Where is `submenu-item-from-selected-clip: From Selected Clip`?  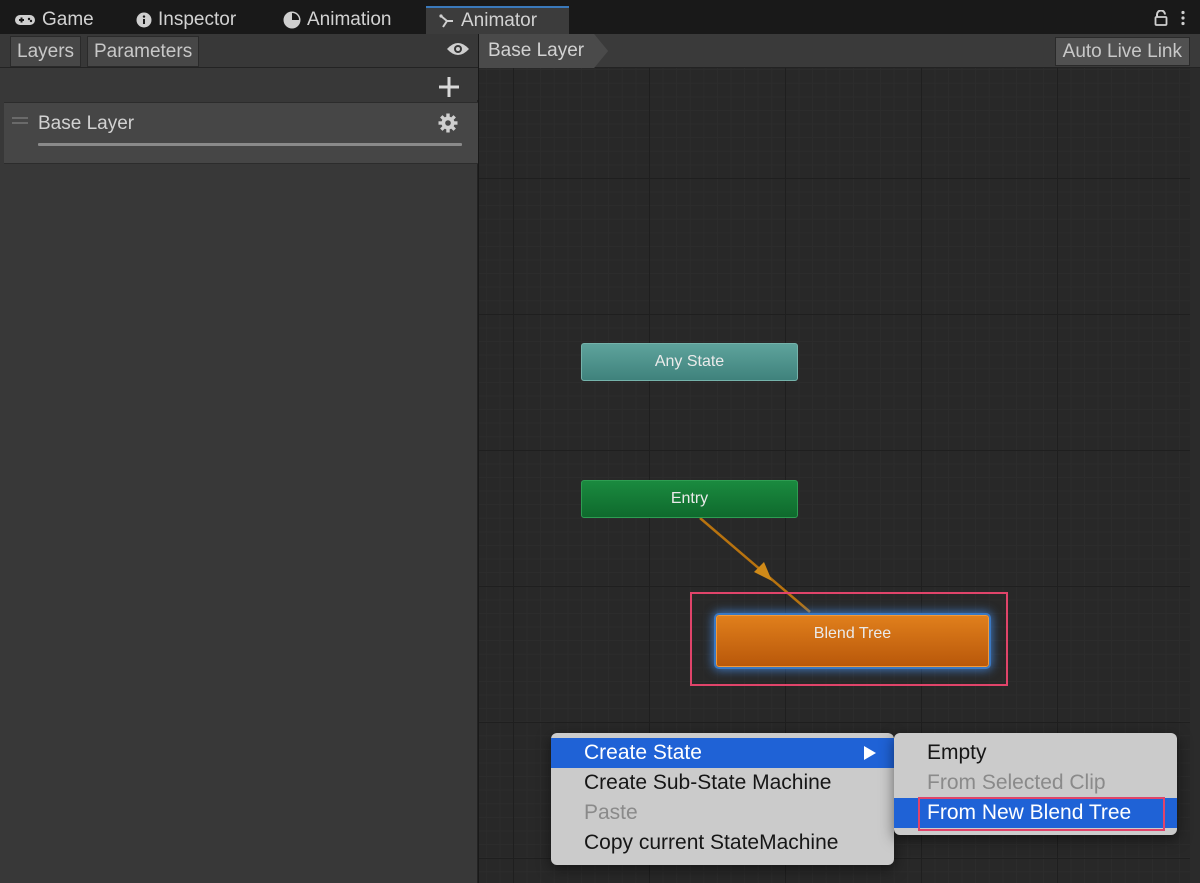 submenu-item-from-selected-clip: From Selected Clip is located at coordinates (1035, 783).